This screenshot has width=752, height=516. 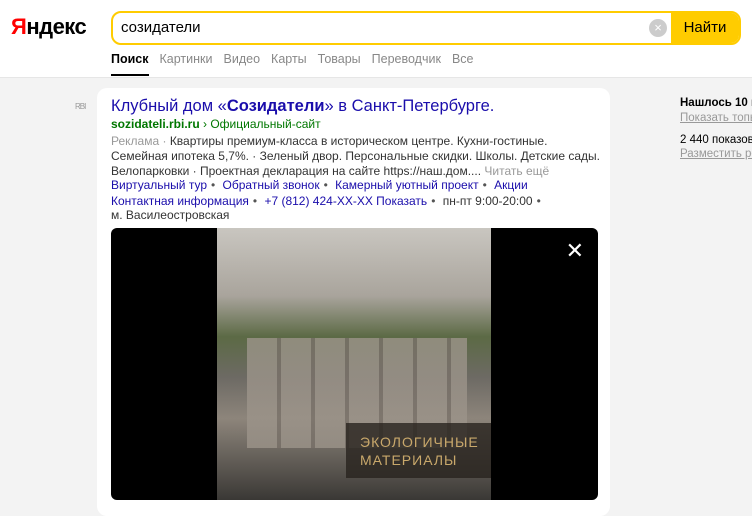 What do you see at coordinates (180, 201) in the screenshot?
I see `contacts-link: Контактная информация` at bounding box center [180, 201].